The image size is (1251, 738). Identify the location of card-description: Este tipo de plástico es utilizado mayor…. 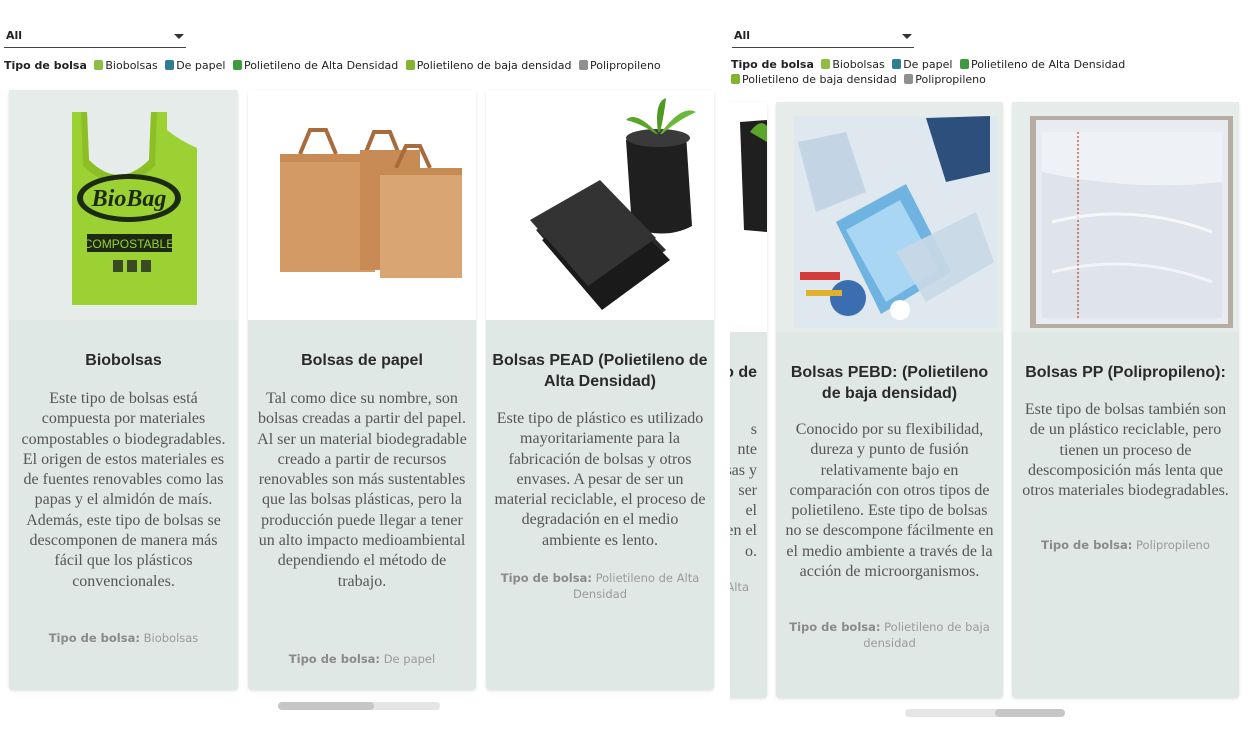
(600, 479).